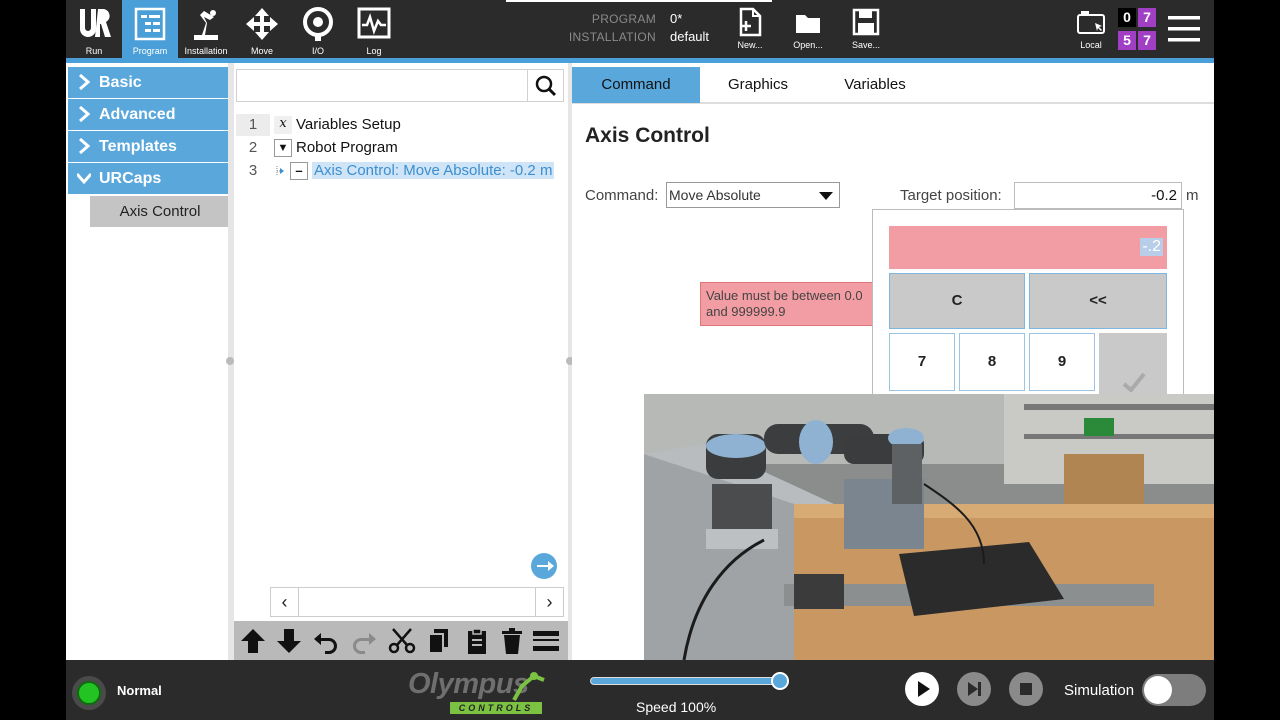 This screenshot has height=720, width=1280. Describe the element at coordinates (1091, 29) in the screenshot. I see `local-button: Local` at that location.